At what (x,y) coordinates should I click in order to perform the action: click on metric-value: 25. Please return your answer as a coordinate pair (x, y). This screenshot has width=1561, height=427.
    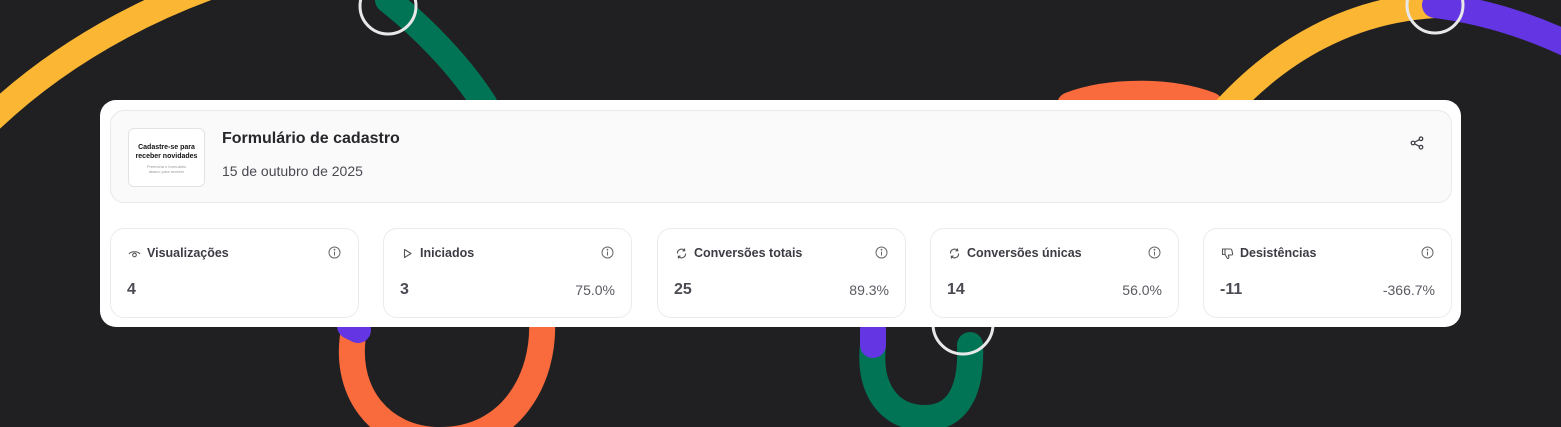
    Looking at the image, I should click on (683, 289).